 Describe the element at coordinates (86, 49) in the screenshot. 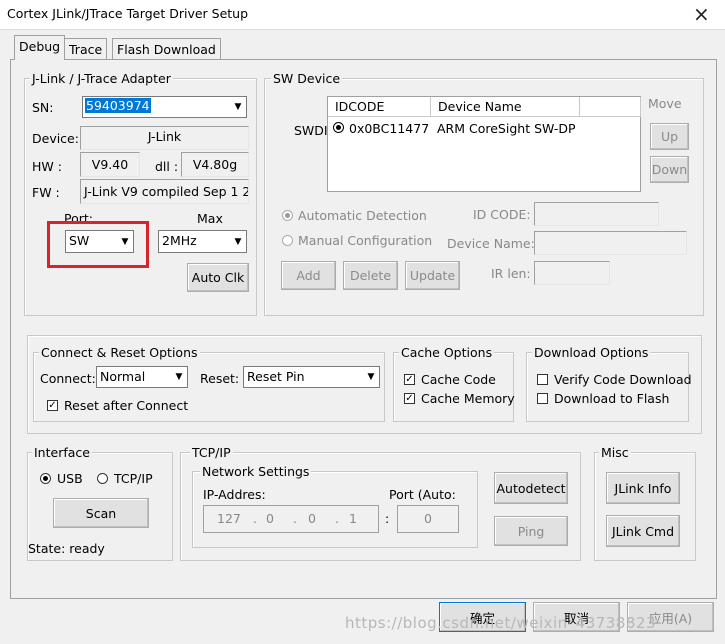

I see `tab-trace: Trace` at that location.